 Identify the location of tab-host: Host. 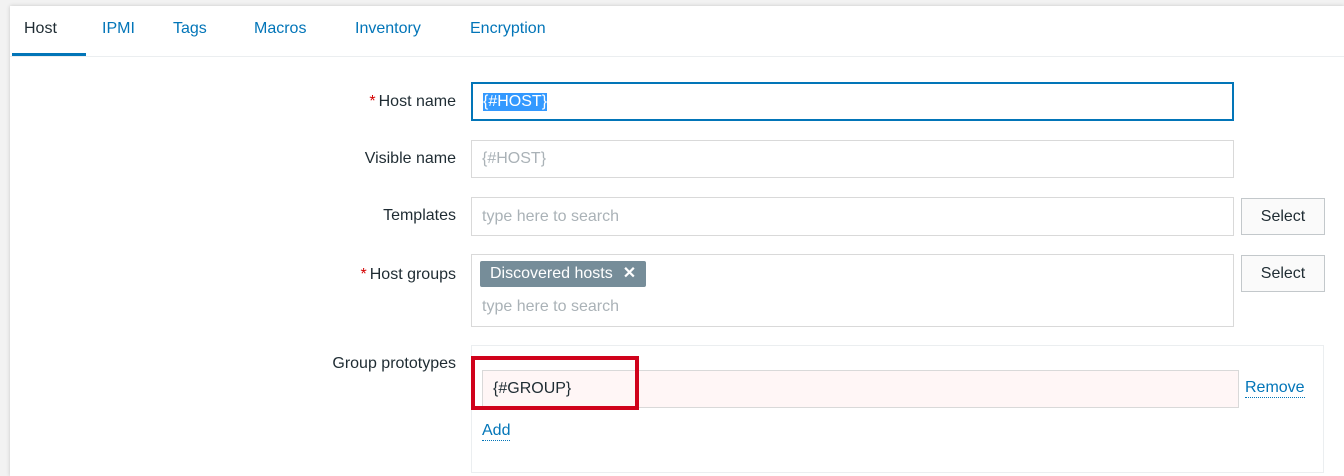
(40, 29).